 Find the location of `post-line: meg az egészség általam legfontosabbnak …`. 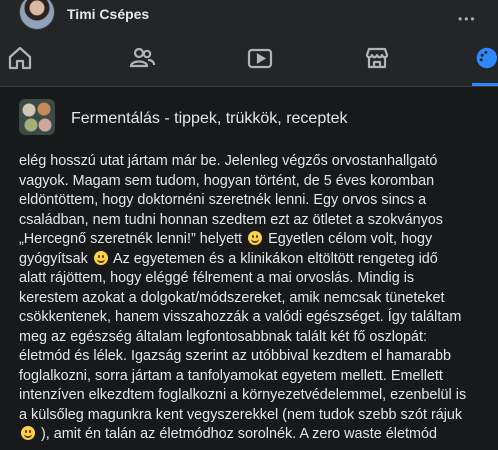

post-line: meg az egészség általam legfontosabbnak … is located at coordinates (252, 338).